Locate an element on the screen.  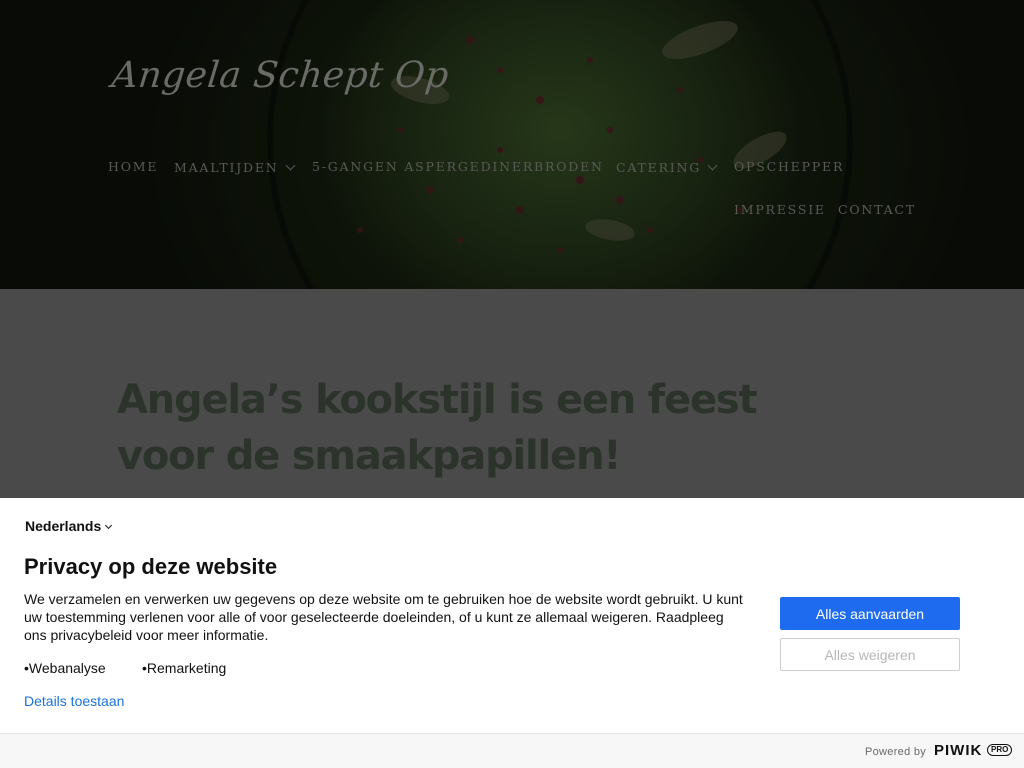
consent-footer: Powered by PIWIK PRO is located at coordinates (512, 750).